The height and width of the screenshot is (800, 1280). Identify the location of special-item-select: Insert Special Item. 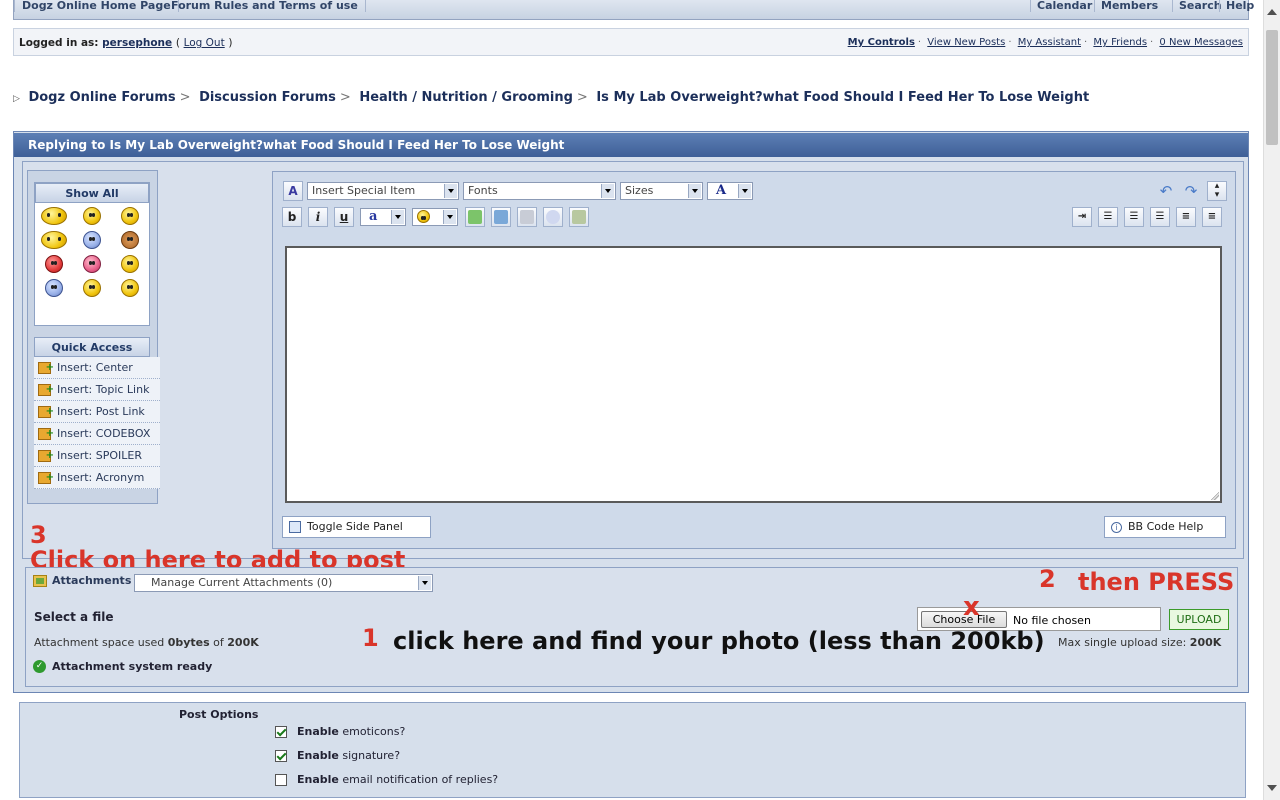
(383, 191).